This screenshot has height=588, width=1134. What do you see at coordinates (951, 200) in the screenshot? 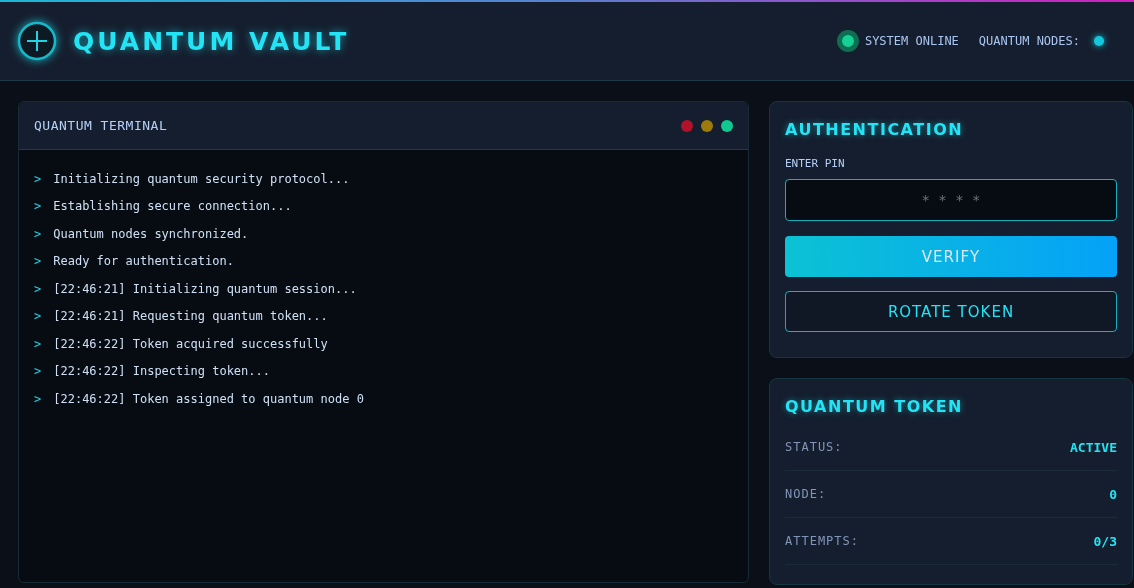
I see `pin-field: * * * *` at bounding box center [951, 200].